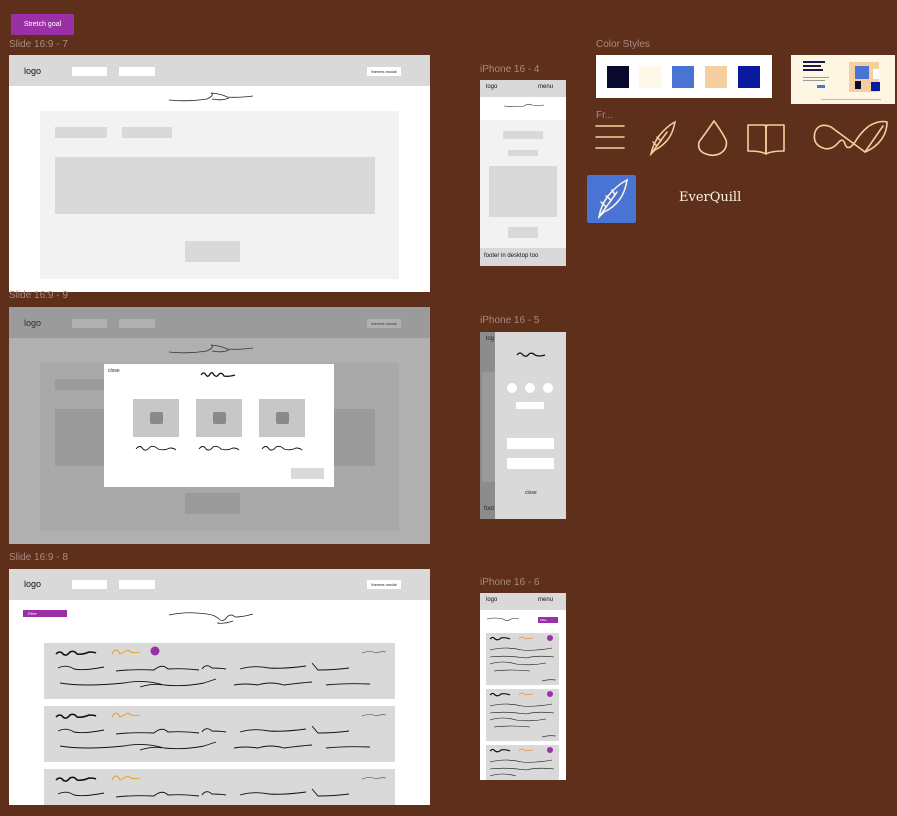  I want to click on iphone-5-frame: log foot close, so click(523, 425).